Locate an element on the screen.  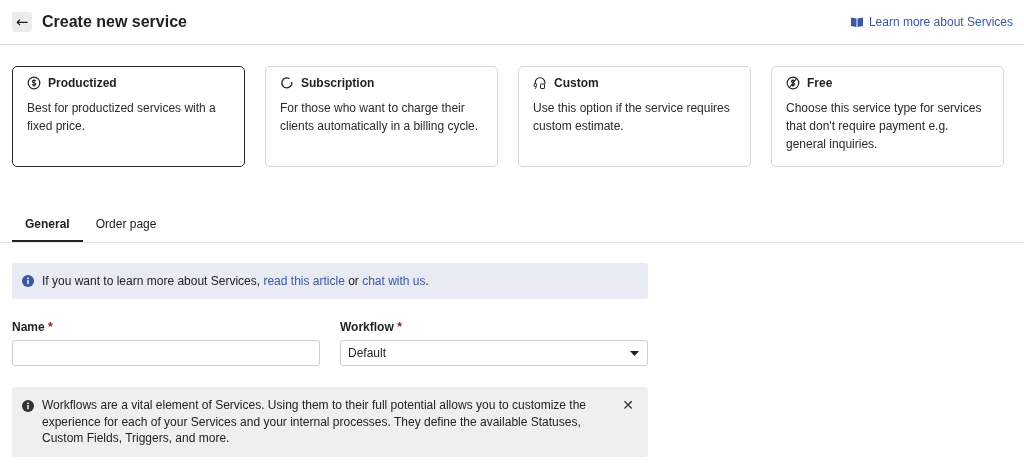
headset-icon is located at coordinates (540, 83).